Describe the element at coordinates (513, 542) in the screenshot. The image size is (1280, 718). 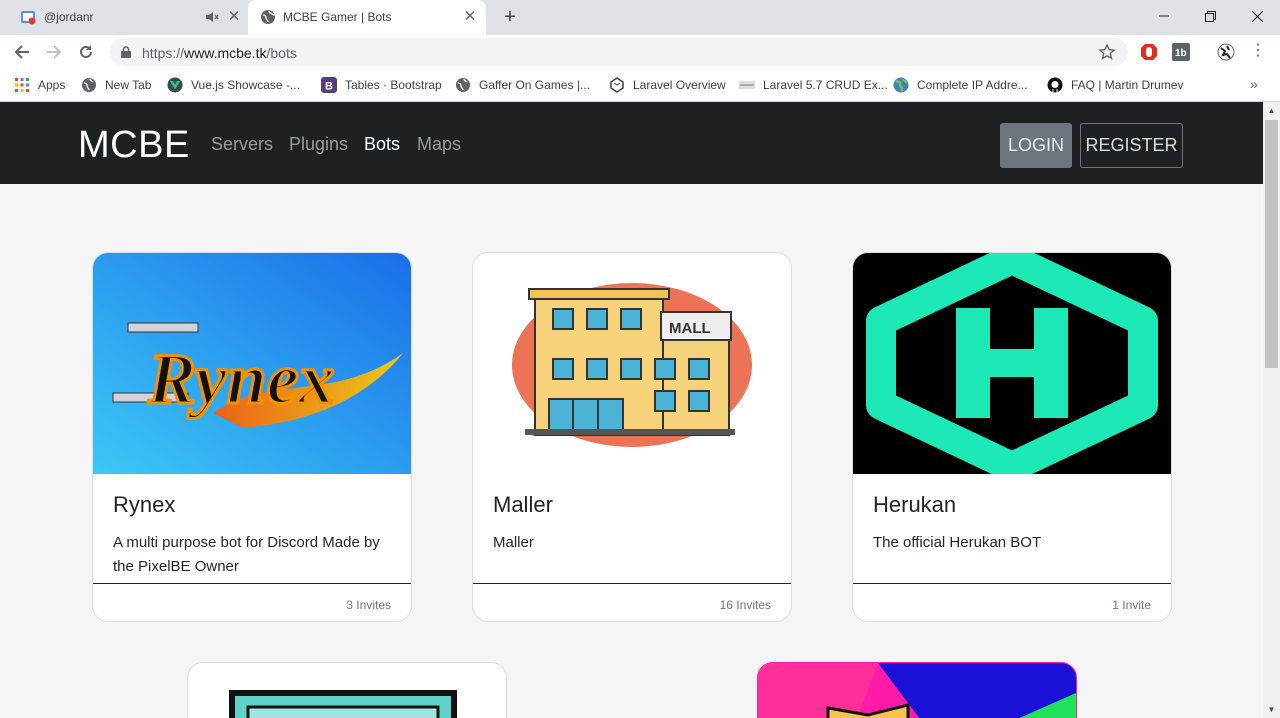
I see `bot-description: Maller` at that location.